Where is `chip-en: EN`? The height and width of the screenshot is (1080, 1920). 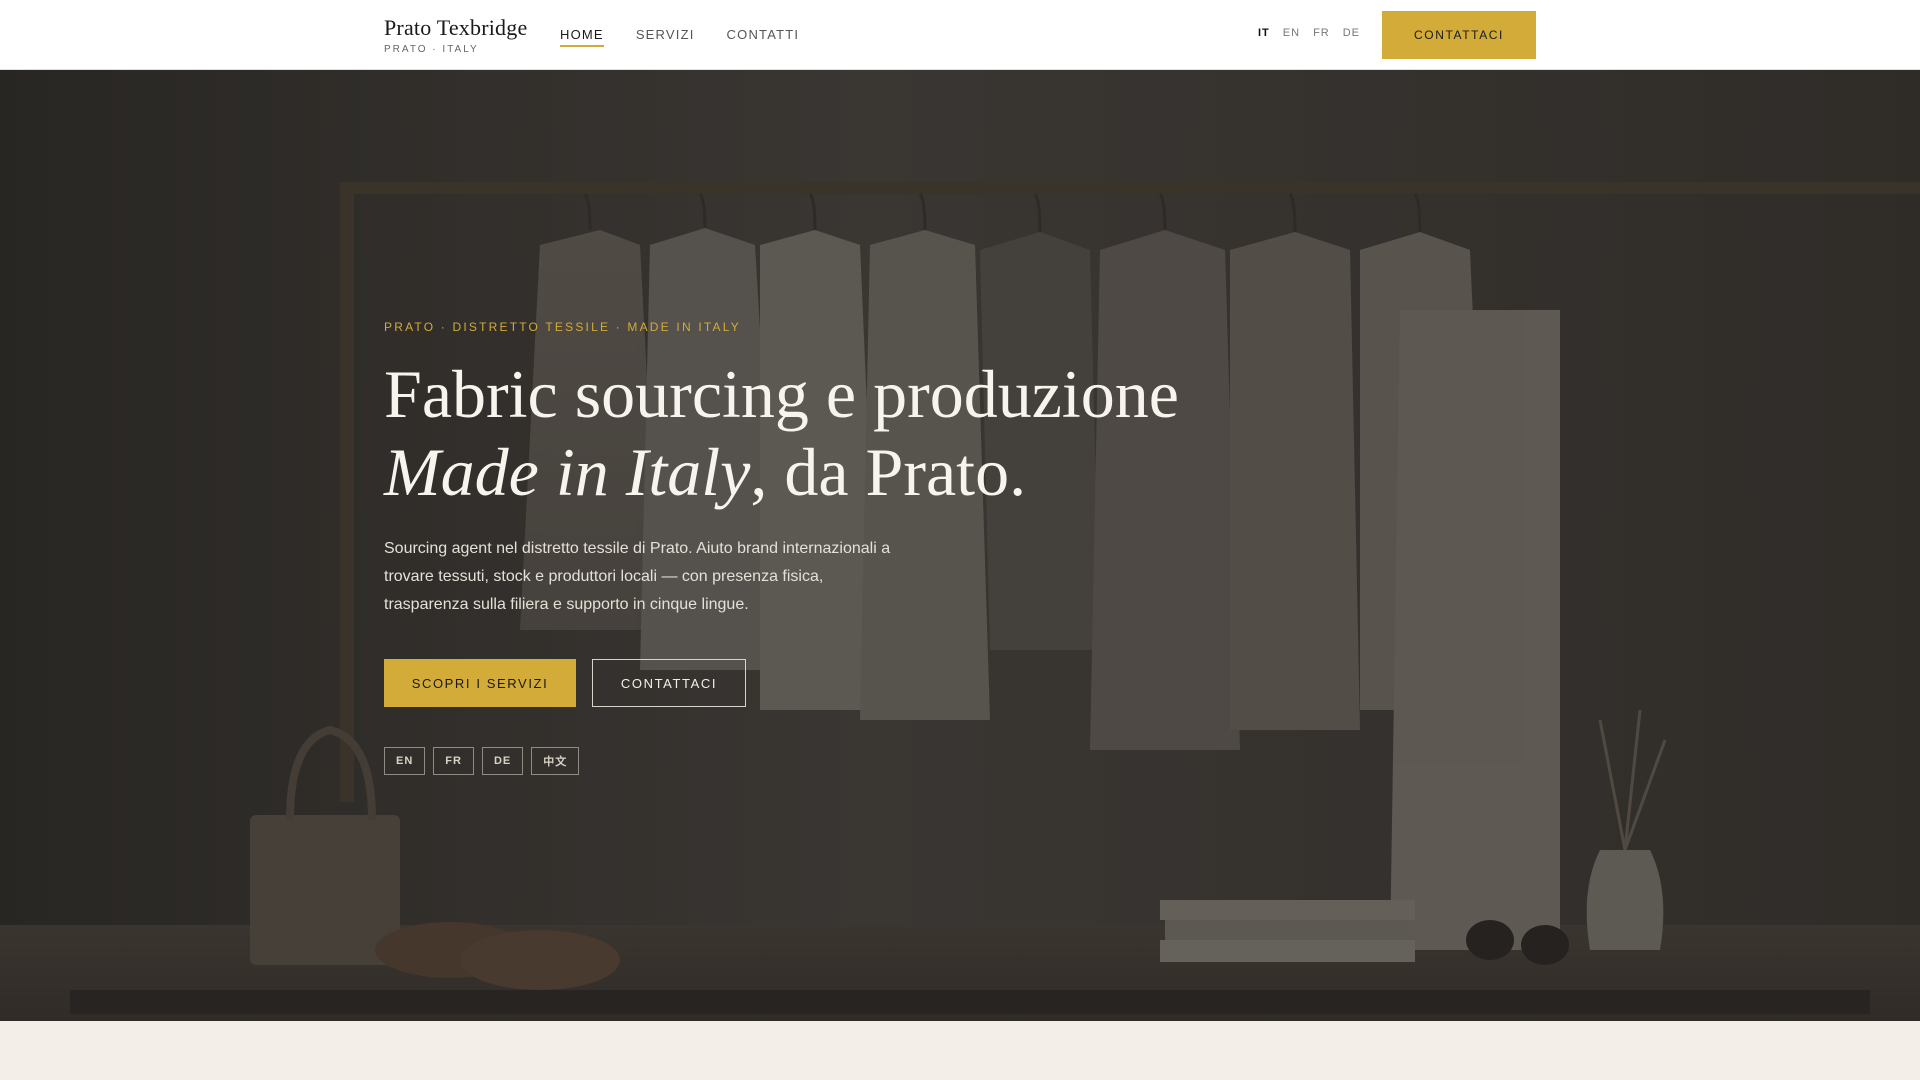 chip-en: EN is located at coordinates (405, 761).